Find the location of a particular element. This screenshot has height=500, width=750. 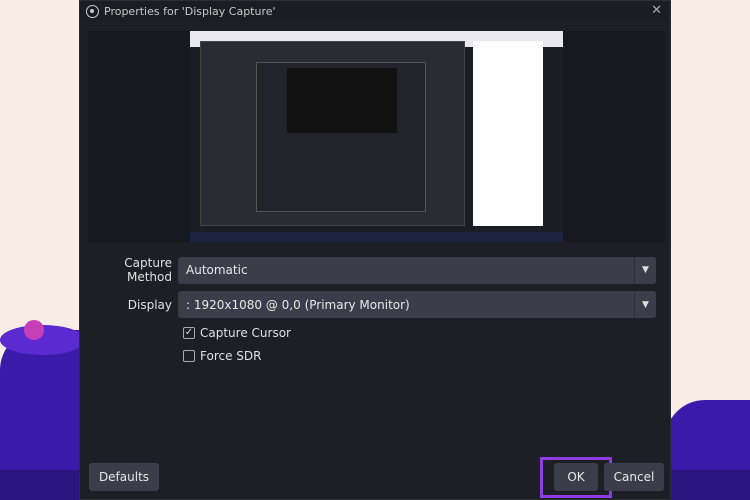

capture-method-select: Automatic ▼ is located at coordinates (417, 270).